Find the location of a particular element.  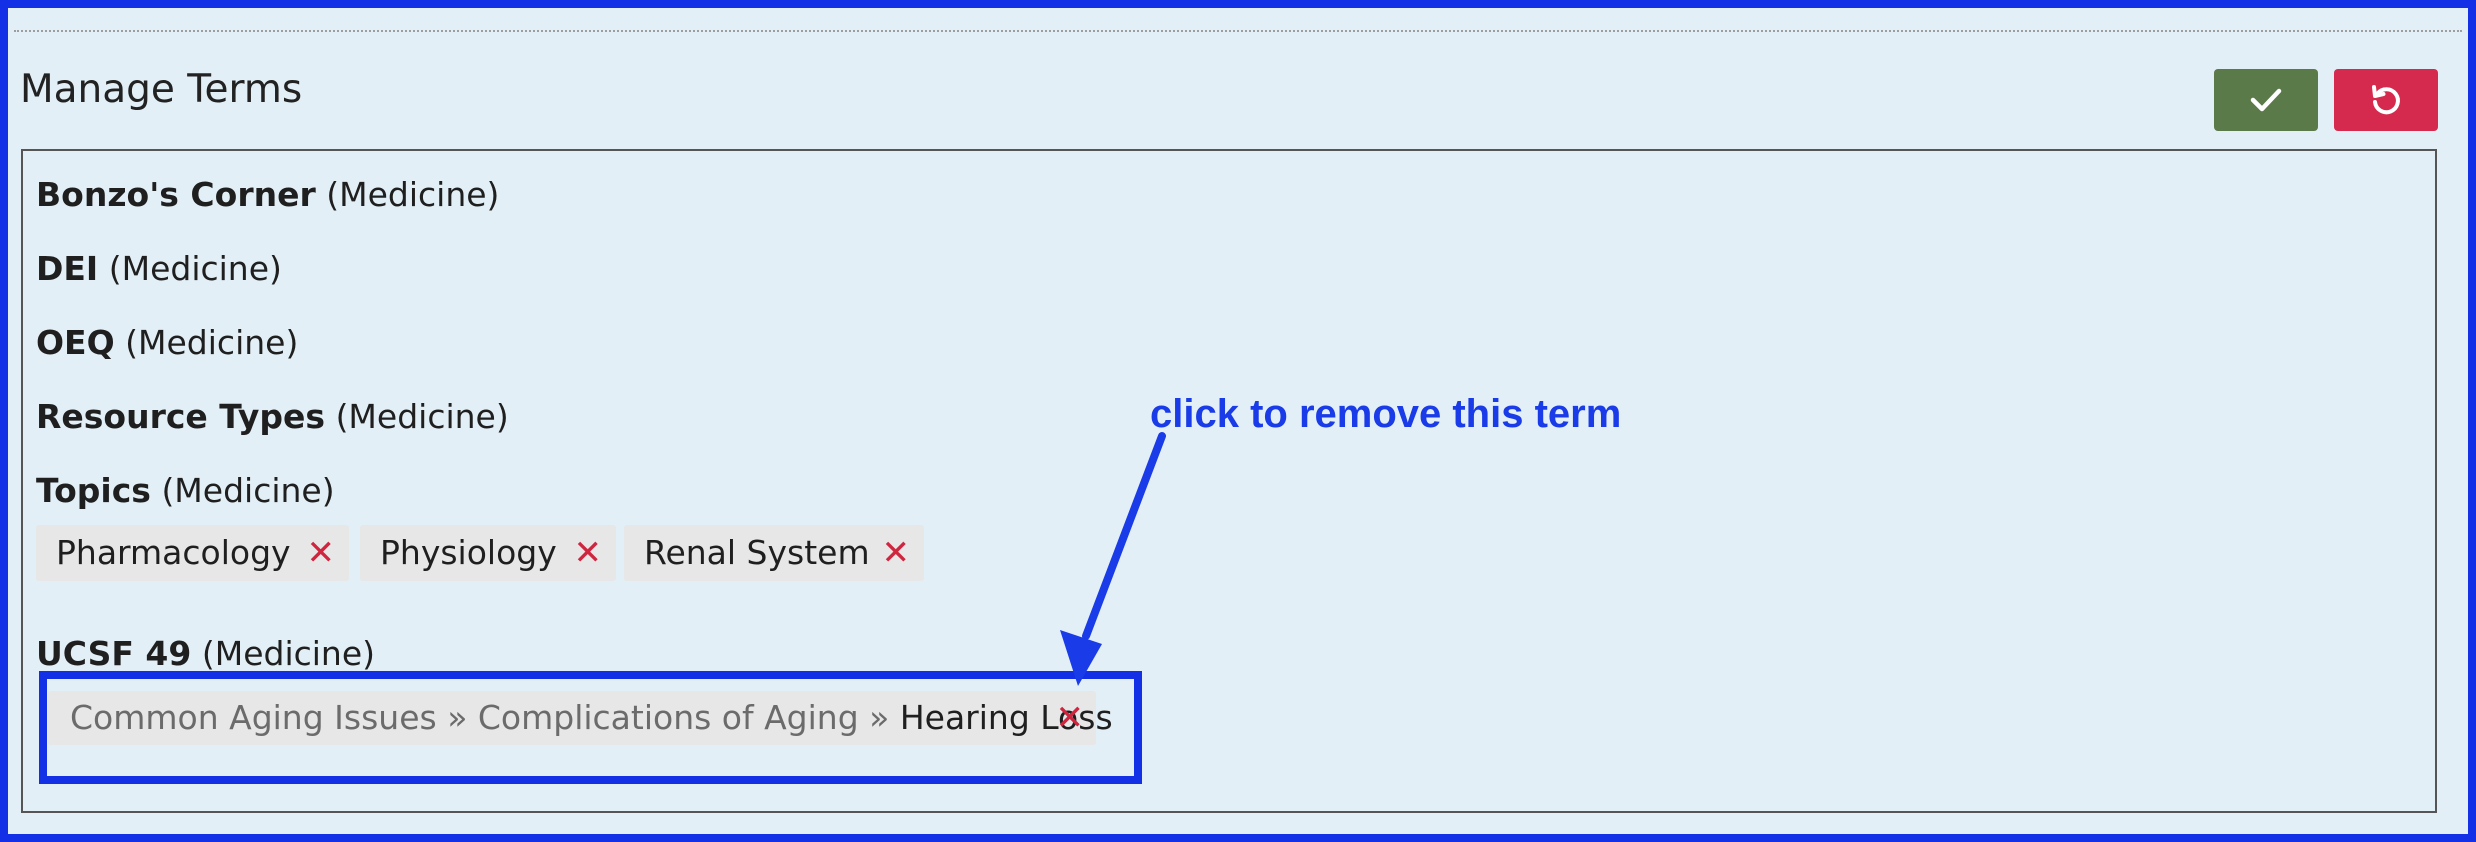

annotation-arrow-icon is located at coordinates (1113, 559).